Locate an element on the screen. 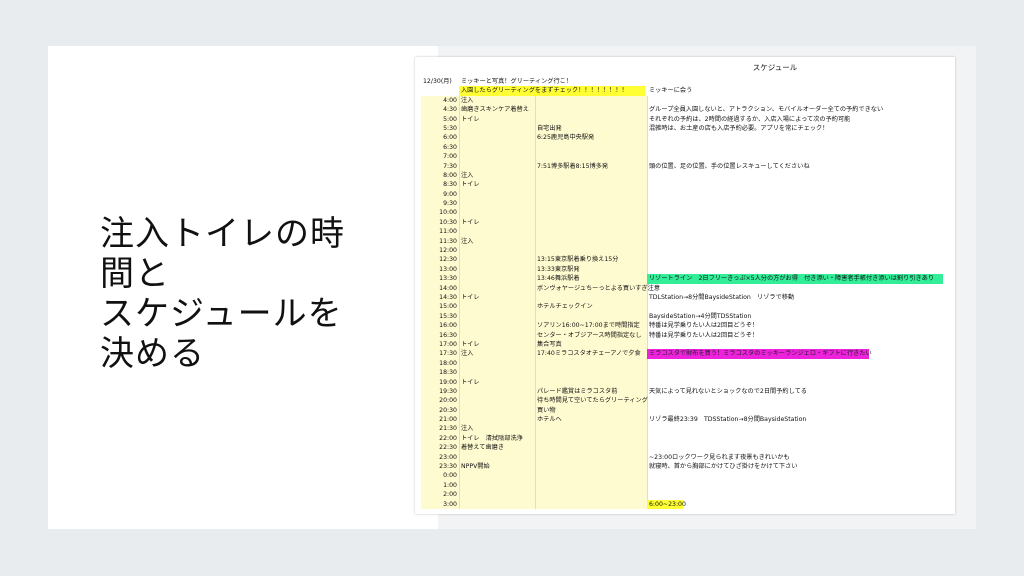 The image size is (1024, 576). plan-cell: 13:33東京駅発 is located at coordinates (558, 269).